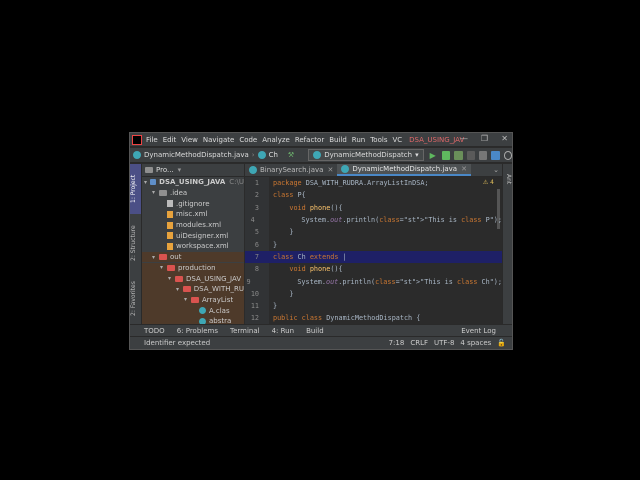  What do you see at coordinates (358, 140) in the screenshot?
I see `menu-run: Run` at bounding box center [358, 140].